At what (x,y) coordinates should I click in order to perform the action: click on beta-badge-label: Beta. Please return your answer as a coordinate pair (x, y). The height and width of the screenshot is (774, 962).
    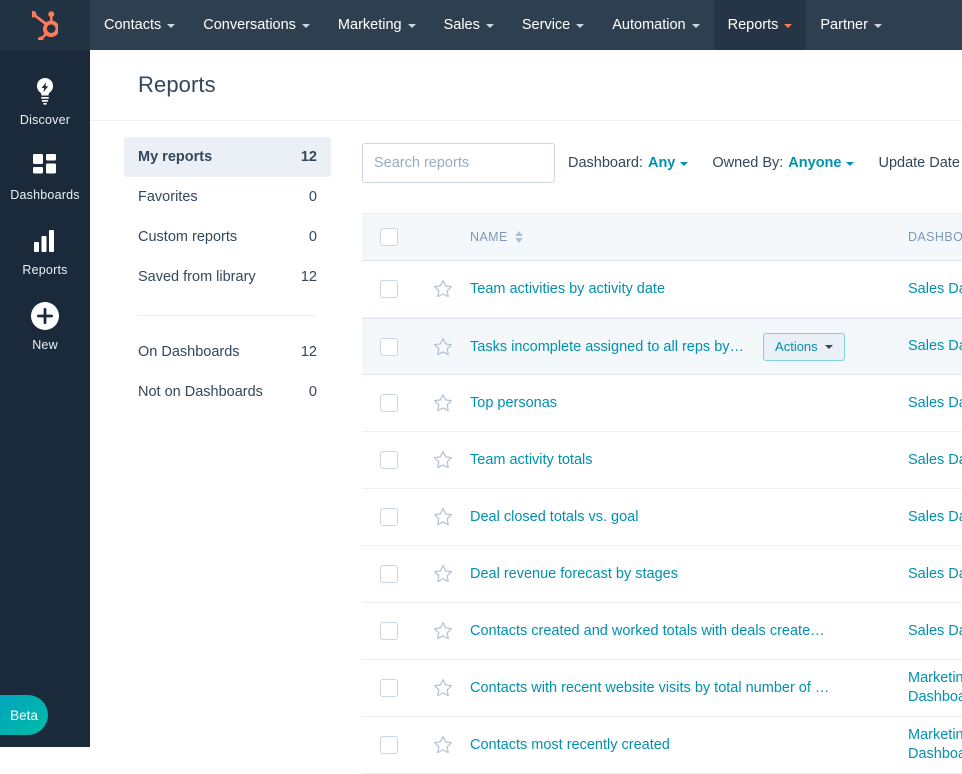
    Looking at the image, I should click on (24, 715).